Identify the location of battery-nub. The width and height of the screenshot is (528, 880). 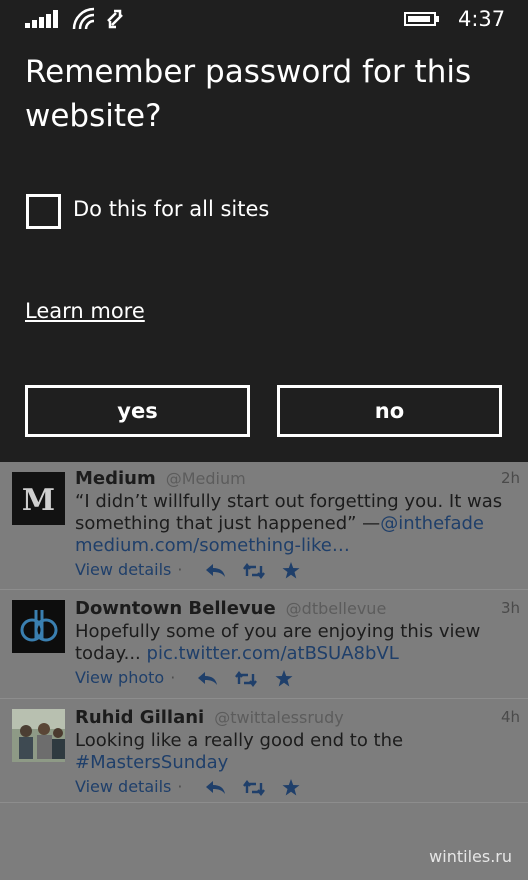
(437, 19).